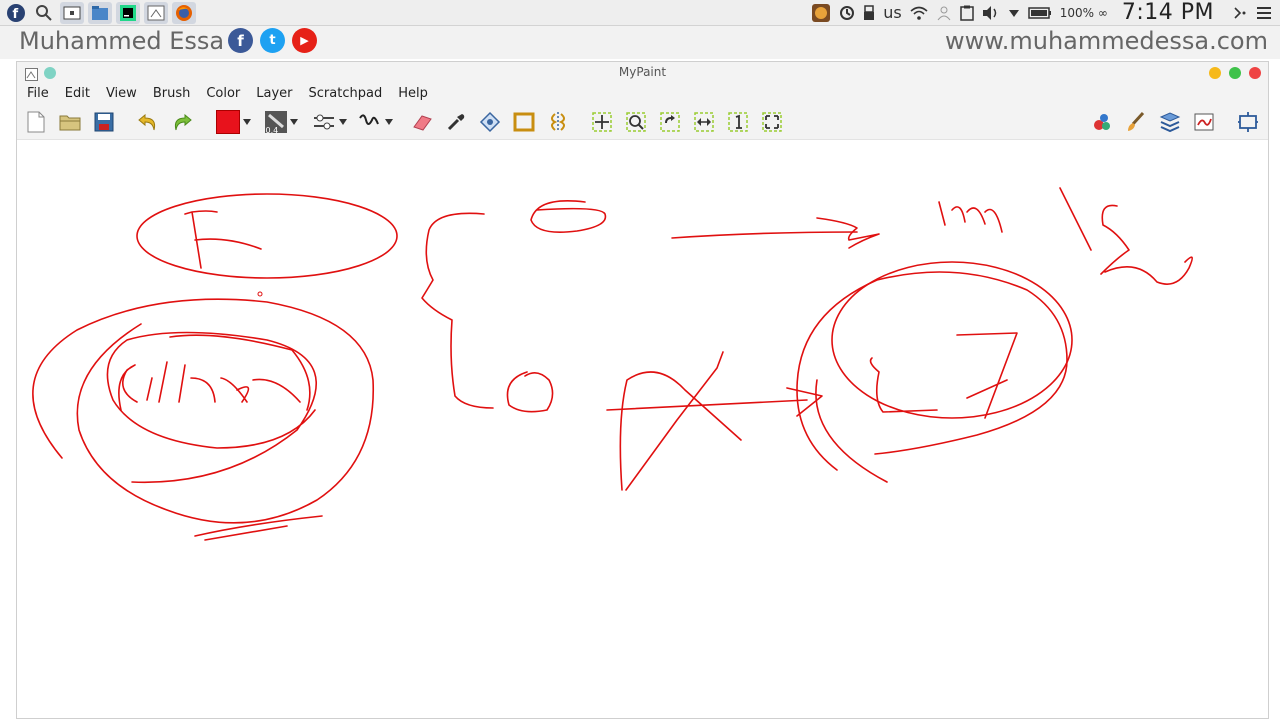  Describe the element at coordinates (1264, 13) in the screenshot. I see `hamburger-menu-icon` at that location.